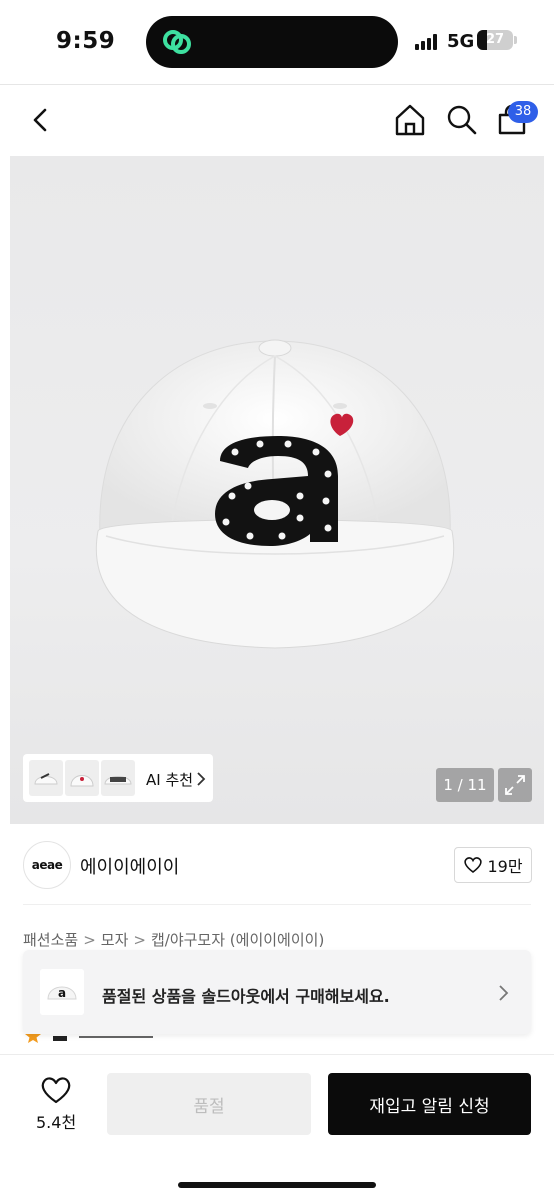  I want to click on breadcrumb-item-1: 패션소품, so click(50, 940).